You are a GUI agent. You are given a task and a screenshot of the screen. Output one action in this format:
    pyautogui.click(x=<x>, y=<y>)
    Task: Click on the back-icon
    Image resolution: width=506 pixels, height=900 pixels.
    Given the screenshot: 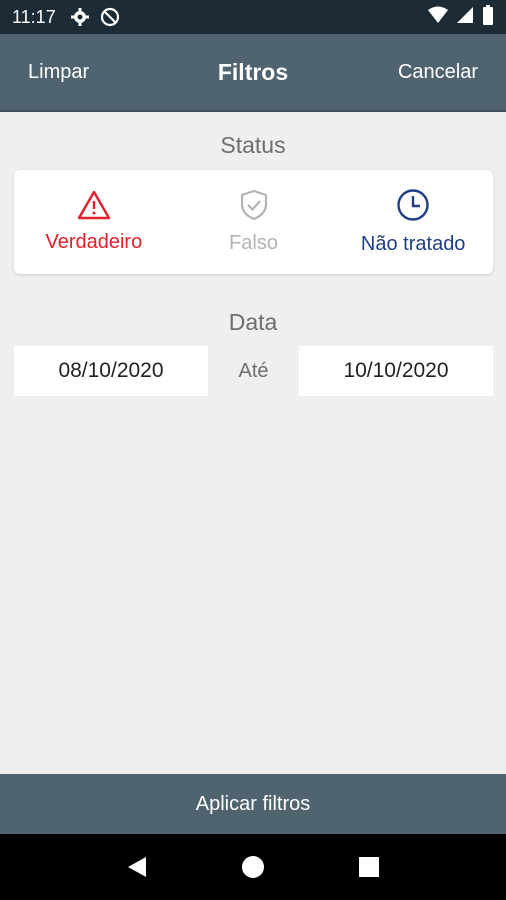 What is the action you would take?
    pyautogui.click(x=137, y=867)
    